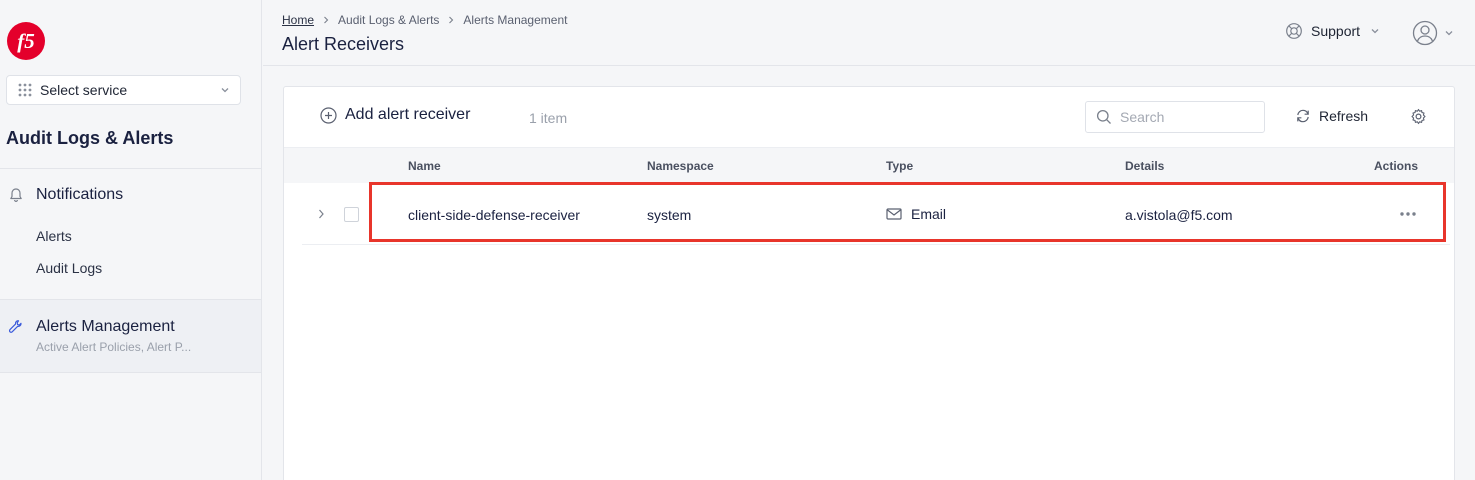 The width and height of the screenshot is (1475, 480). Describe the element at coordinates (1144, 166) in the screenshot. I see `column-header-details: Details` at that location.